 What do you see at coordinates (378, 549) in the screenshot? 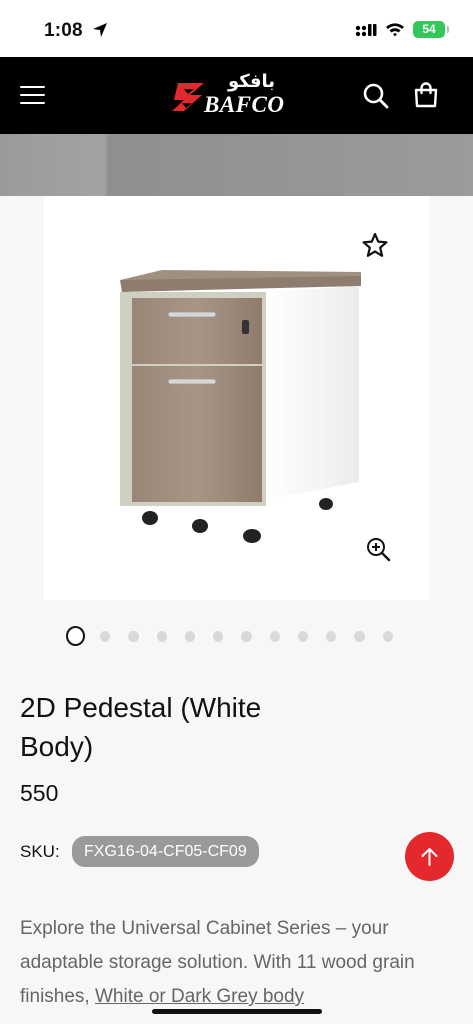
I see `zoom-in-icon` at bounding box center [378, 549].